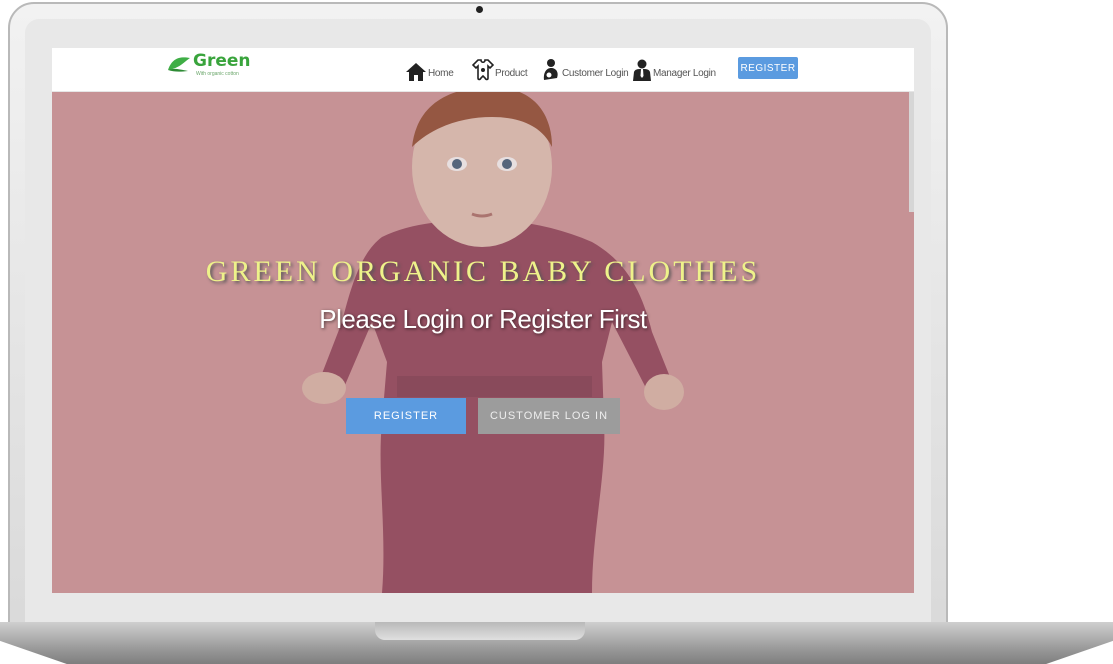 The width and height of the screenshot is (1113, 664). What do you see at coordinates (179, 64) in the screenshot?
I see `leaf-icon` at bounding box center [179, 64].